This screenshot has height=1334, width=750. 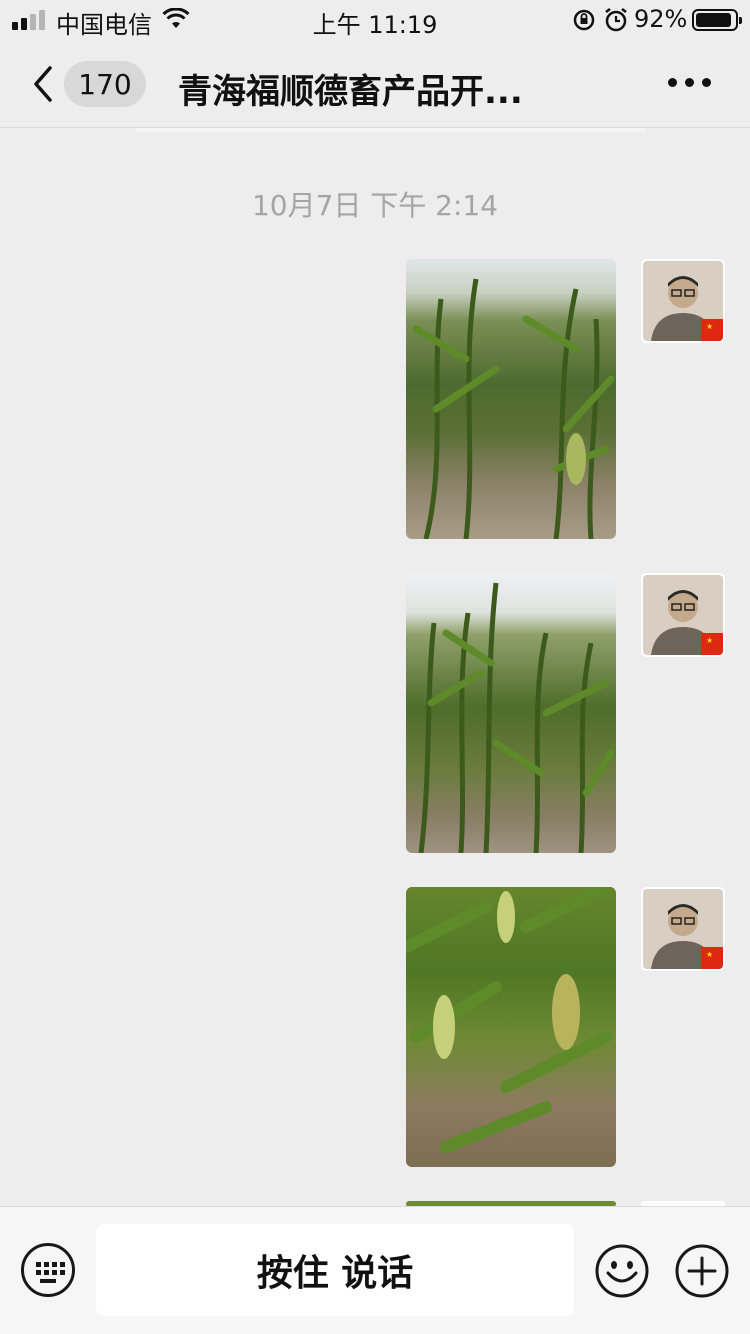 I want to click on unread-count-badge: 170, so click(x=105, y=84).